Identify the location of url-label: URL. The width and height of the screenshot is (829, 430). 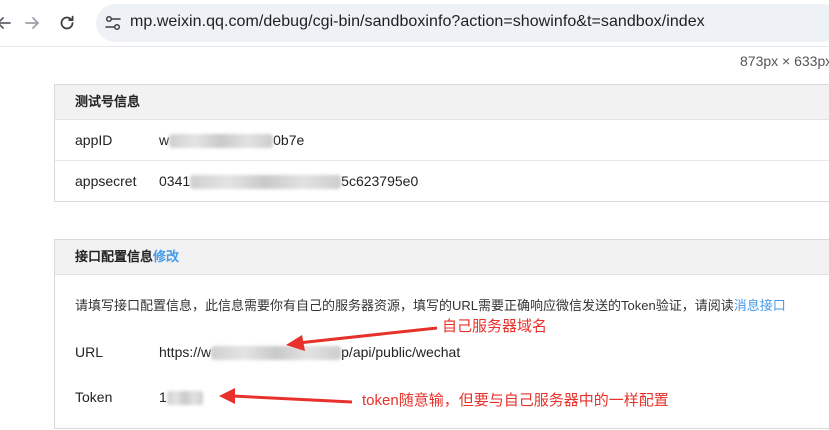
(89, 352).